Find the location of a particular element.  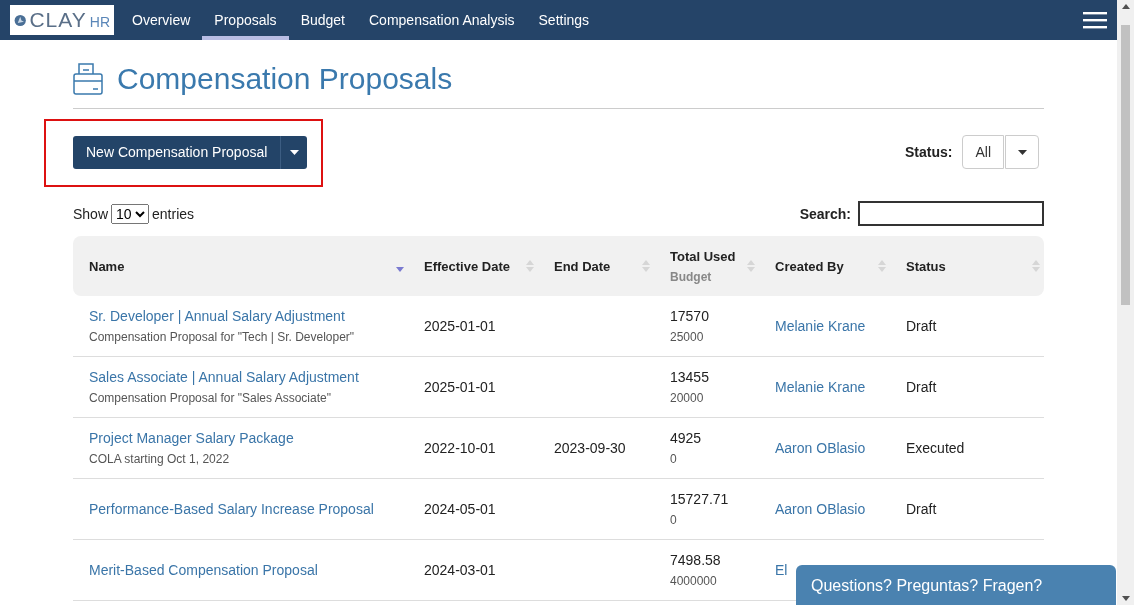

new-proposal-button: New Compensation Proposal is located at coordinates (177, 152).